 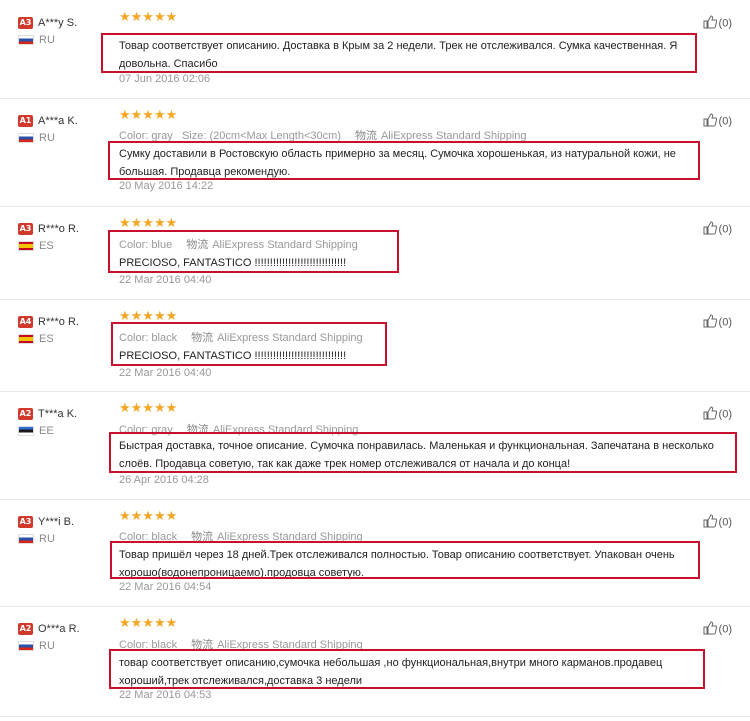 What do you see at coordinates (26, 431) in the screenshot?
I see `flag-ee-icon` at bounding box center [26, 431].